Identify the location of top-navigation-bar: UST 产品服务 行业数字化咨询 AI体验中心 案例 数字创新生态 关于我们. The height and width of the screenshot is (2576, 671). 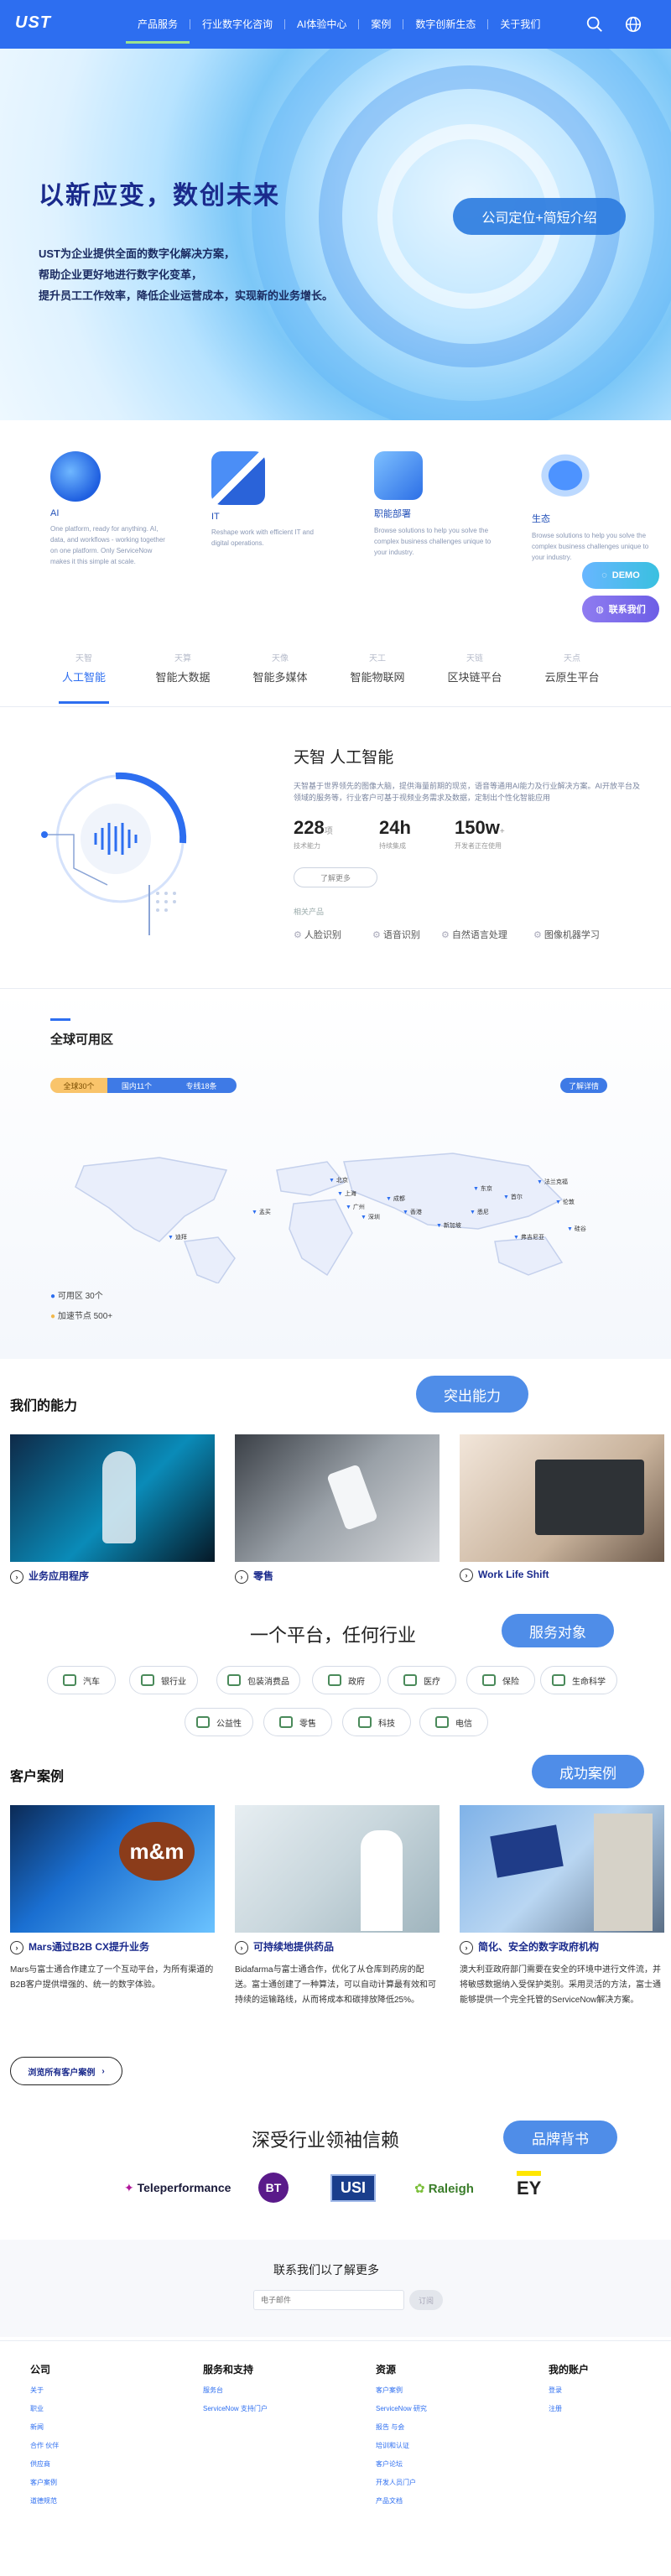
(335, 24).